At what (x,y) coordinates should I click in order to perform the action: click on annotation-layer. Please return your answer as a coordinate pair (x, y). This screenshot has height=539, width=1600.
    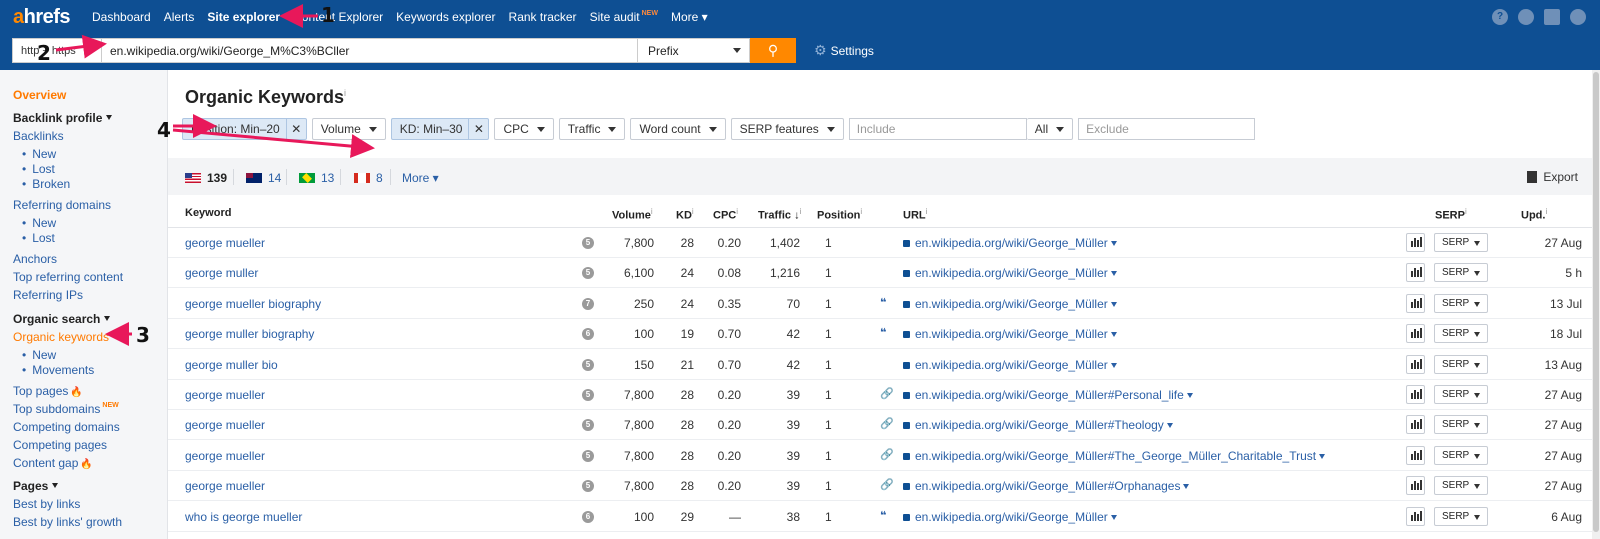
    Looking at the image, I should click on (215, 175).